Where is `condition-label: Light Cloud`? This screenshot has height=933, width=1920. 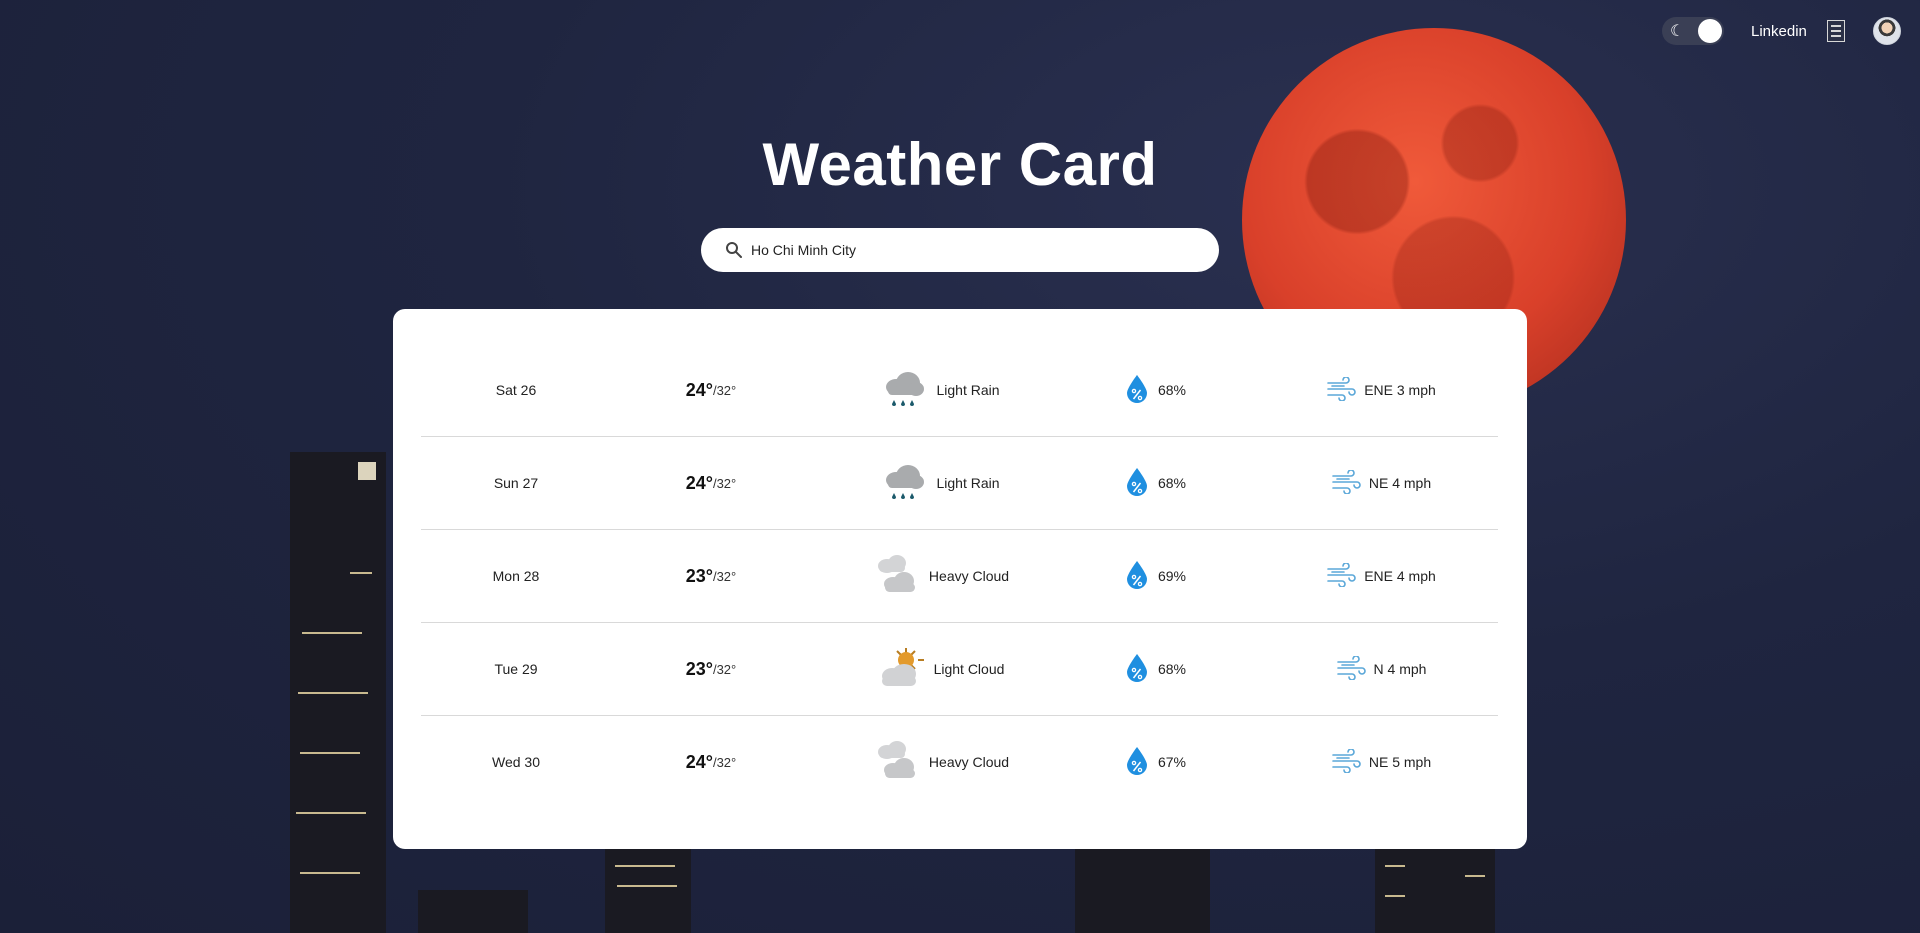
condition-label: Light Cloud is located at coordinates (969, 669).